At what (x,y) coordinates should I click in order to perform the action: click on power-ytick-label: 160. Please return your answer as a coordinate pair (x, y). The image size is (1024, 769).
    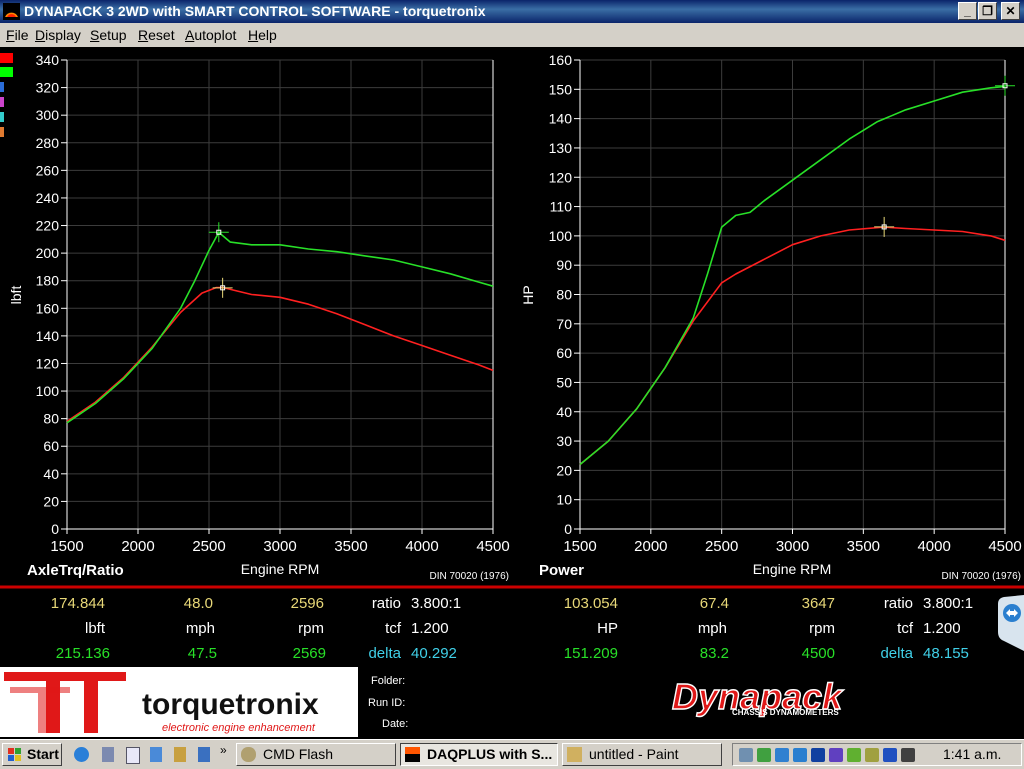
    Looking at the image, I should click on (561, 60).